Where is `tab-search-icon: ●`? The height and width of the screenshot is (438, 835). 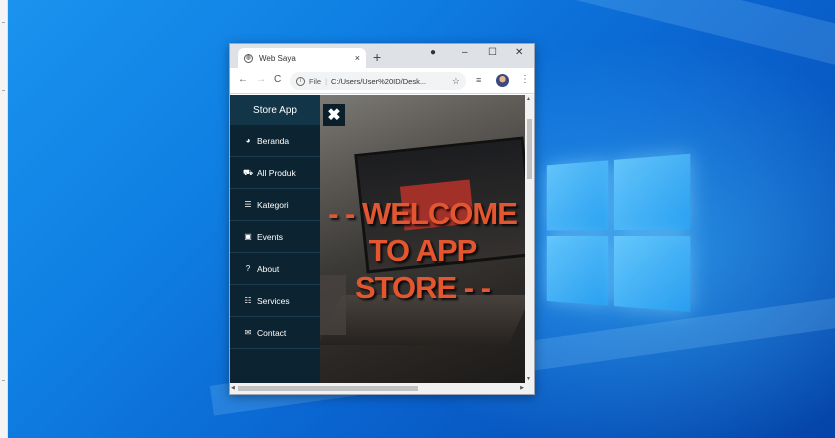
tab-search-icon: ● is located at coordinates (433, 53).